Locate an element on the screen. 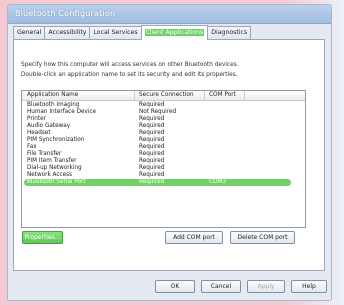 This screenshot has width=344, height=305. tab-label: Accessibility is located at coordinates (67, 32).